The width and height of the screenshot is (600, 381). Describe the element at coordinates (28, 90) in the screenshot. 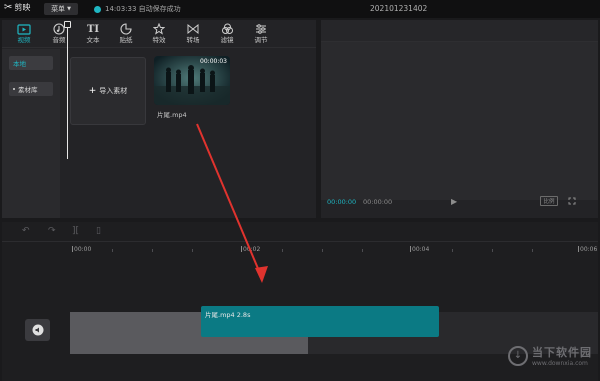

I see `nav-label: 素材库` at that location.